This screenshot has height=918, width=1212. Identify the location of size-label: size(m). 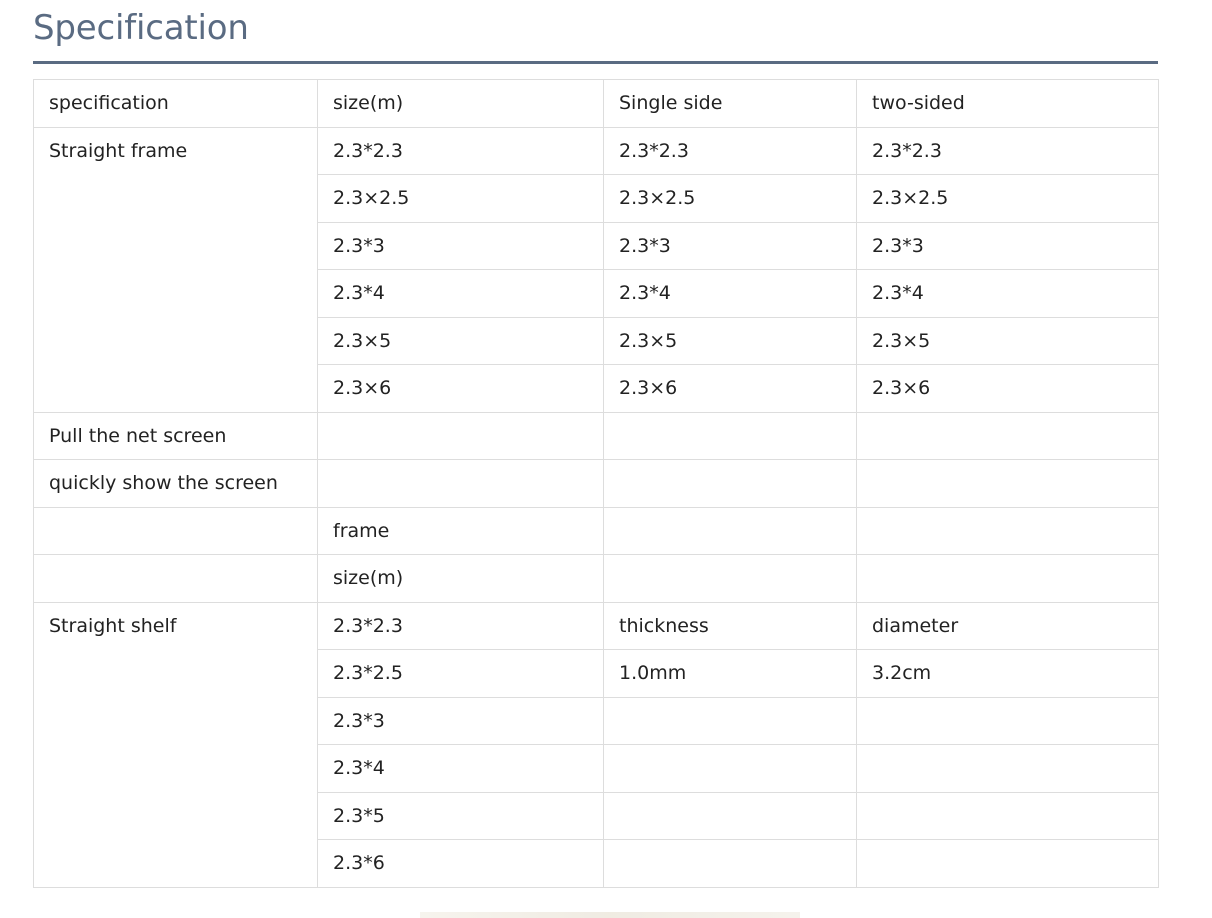
(460, 578).